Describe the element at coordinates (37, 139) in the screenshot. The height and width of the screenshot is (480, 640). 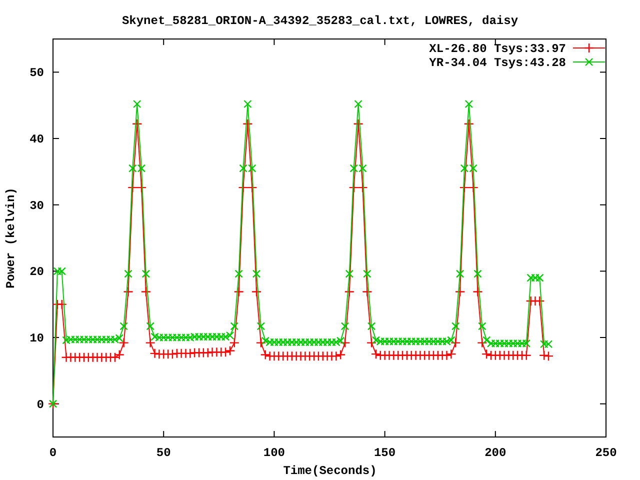
I see `tick-label: 40` at that location.